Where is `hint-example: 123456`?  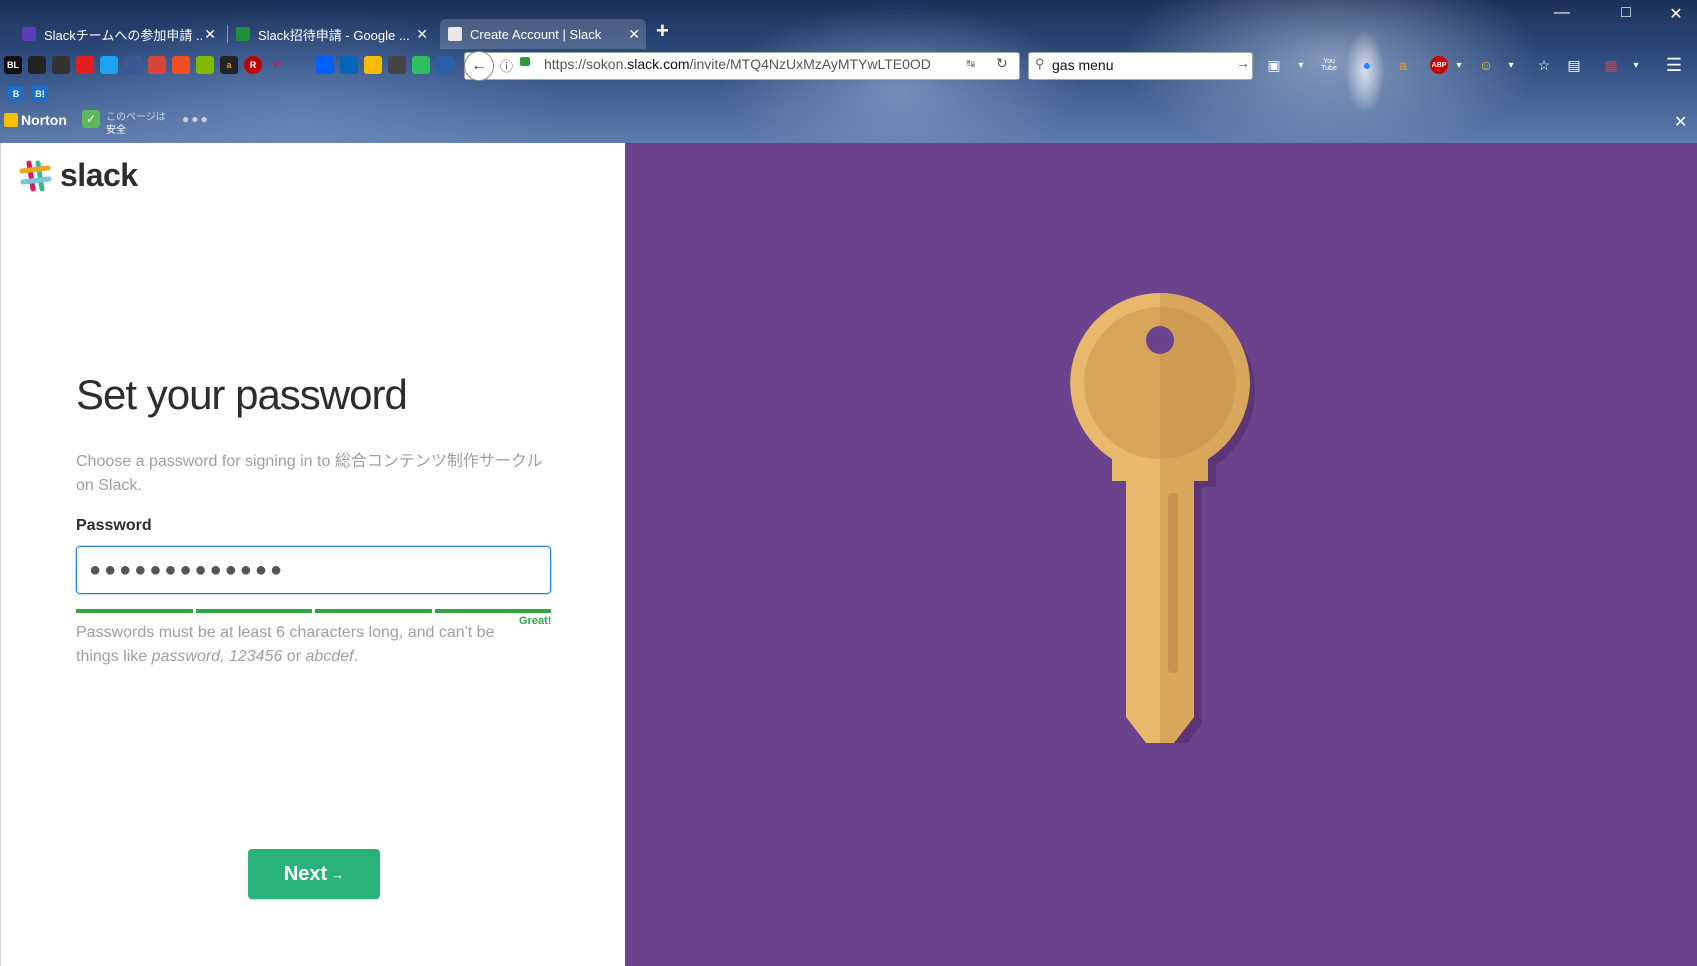
hint-example: 123456 is located at coordinates (255, 656).